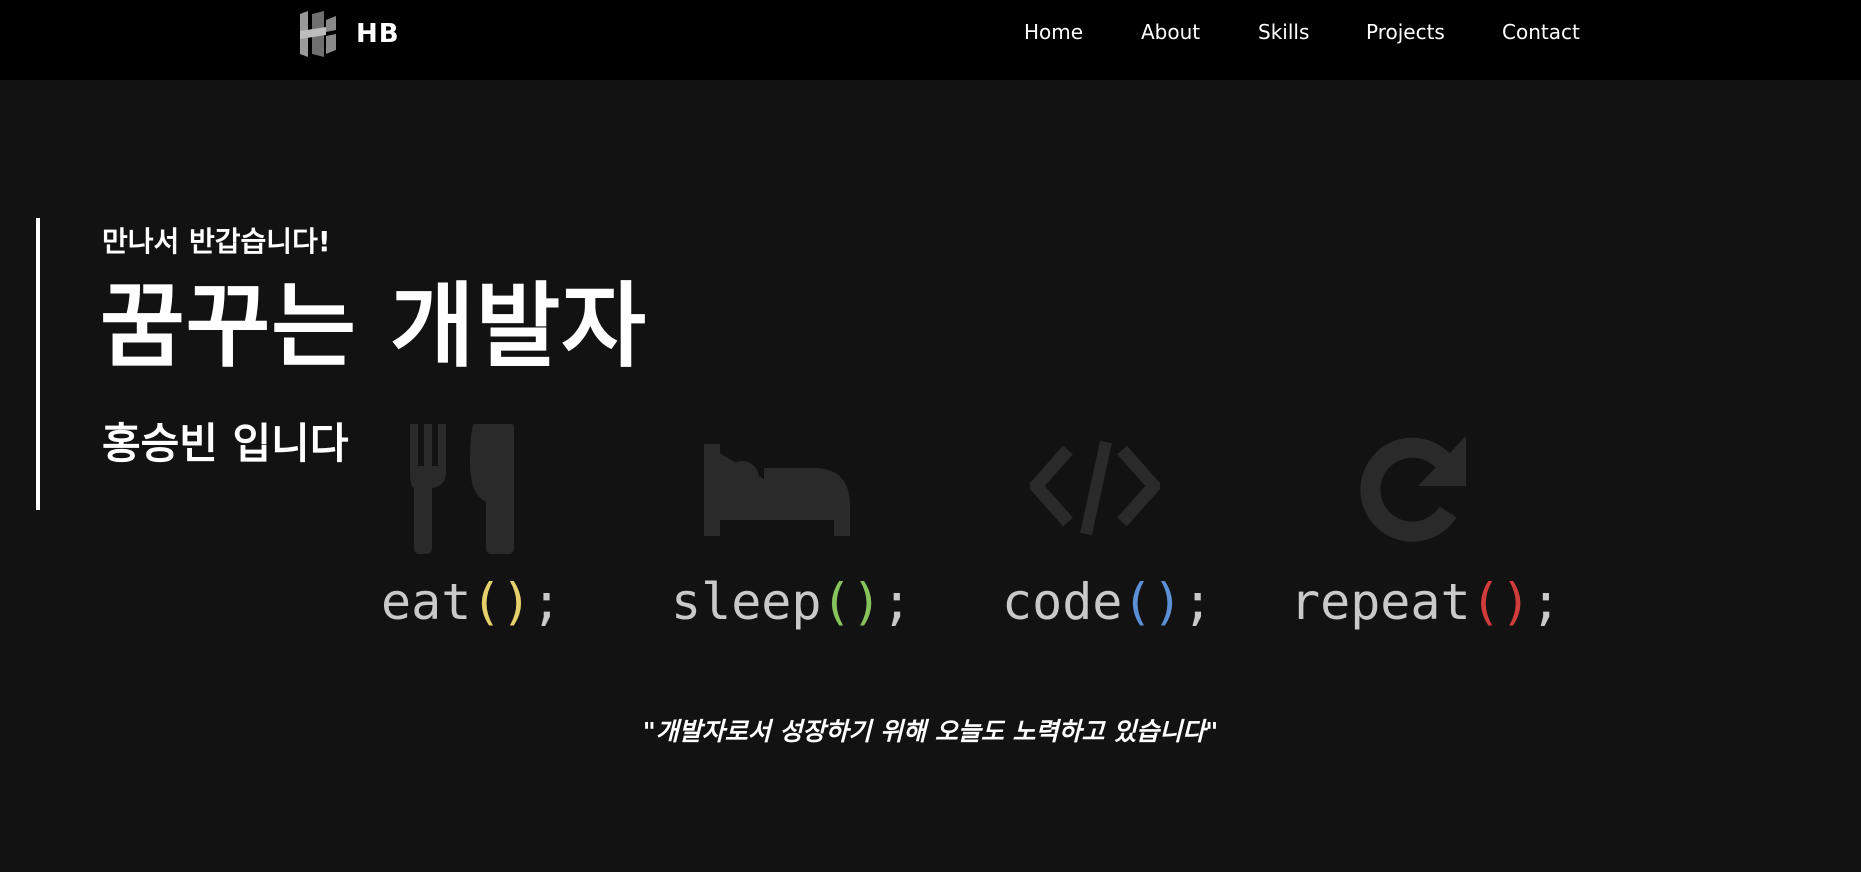 The width and height of the screenshot is (1861, 872). Describe the element at coordinates (216, 241) in the screenshot. I see `hero-greeting: 만나서 반갑습니다!` at that location.